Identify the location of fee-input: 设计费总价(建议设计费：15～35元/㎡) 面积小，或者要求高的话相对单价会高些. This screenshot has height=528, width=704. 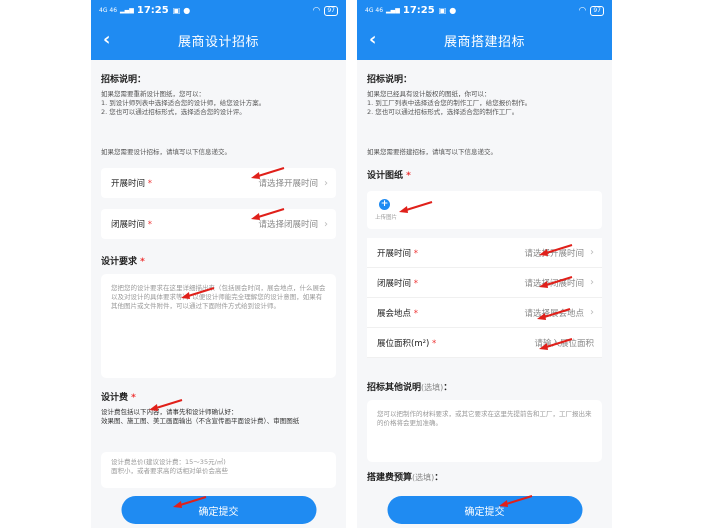
(218, 470).